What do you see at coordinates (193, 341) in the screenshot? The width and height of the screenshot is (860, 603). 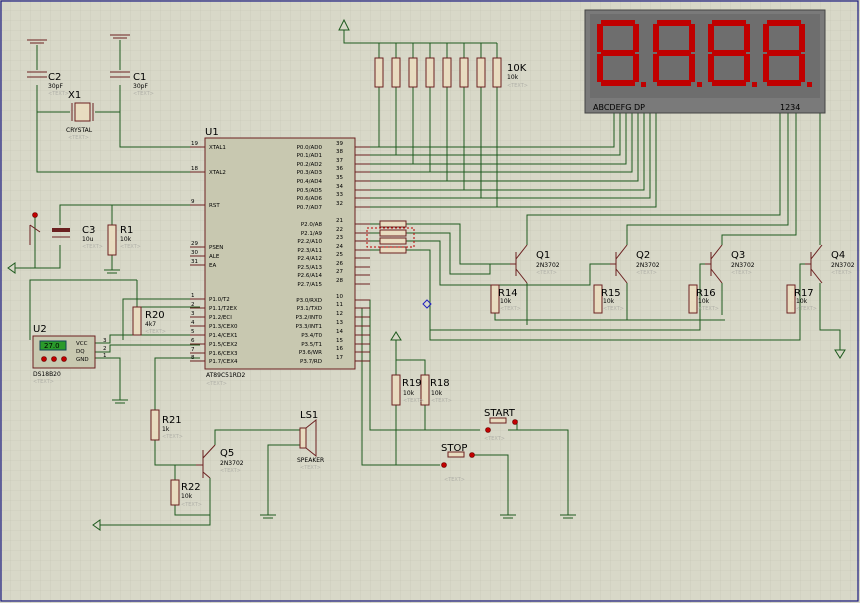 I see `u1-pin-number: 6` at bounding box center [193, 341].